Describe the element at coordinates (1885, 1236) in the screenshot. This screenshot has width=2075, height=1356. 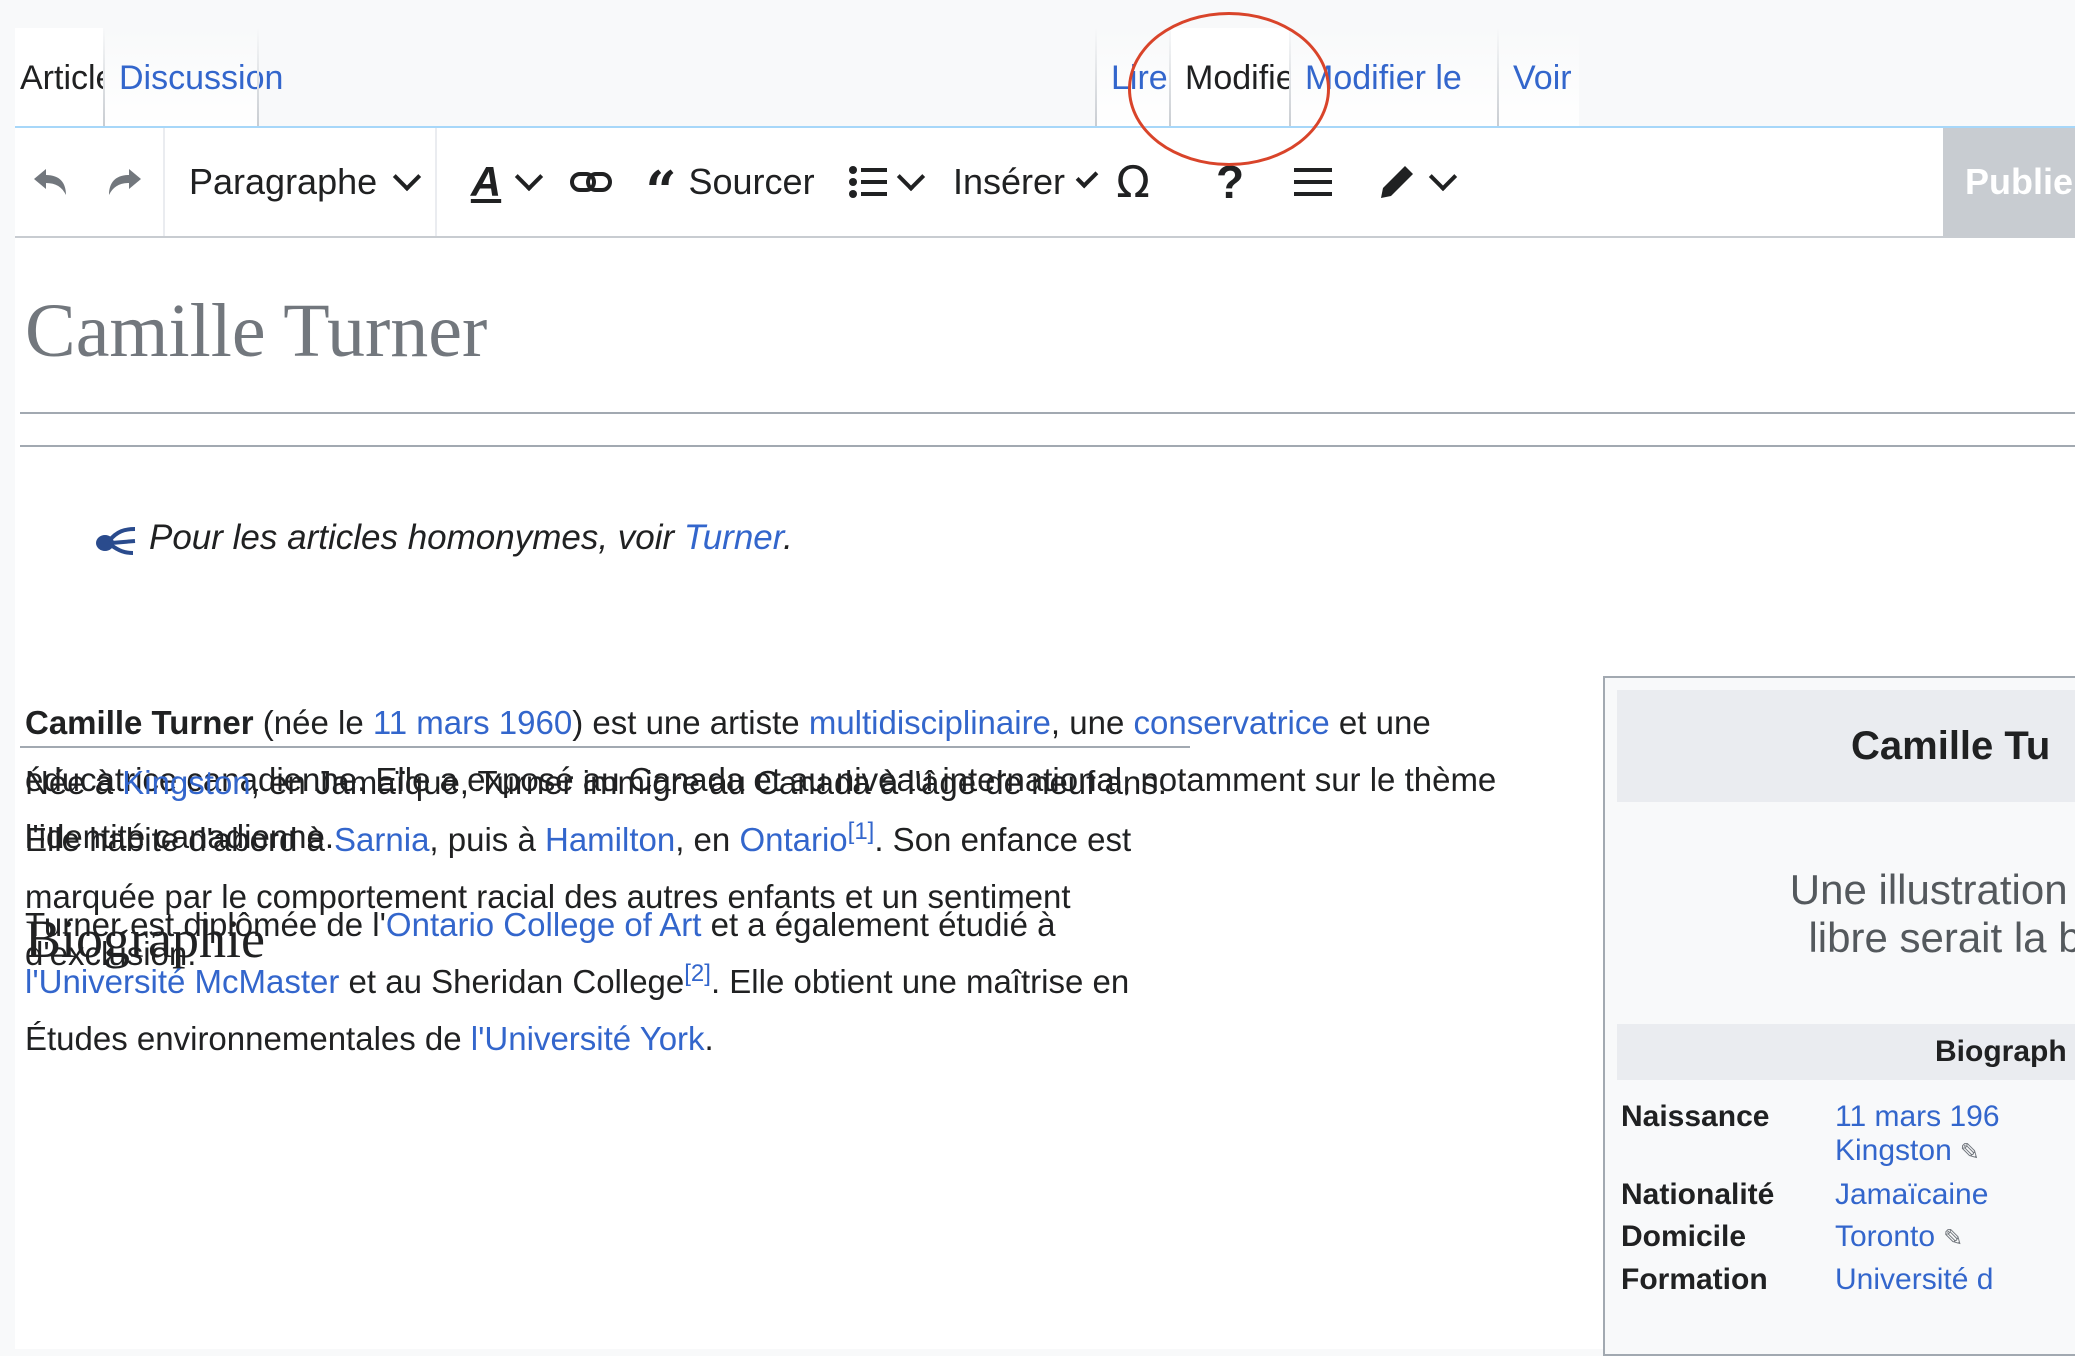
I see `infobox-toronto-link: Toronto` at that location.